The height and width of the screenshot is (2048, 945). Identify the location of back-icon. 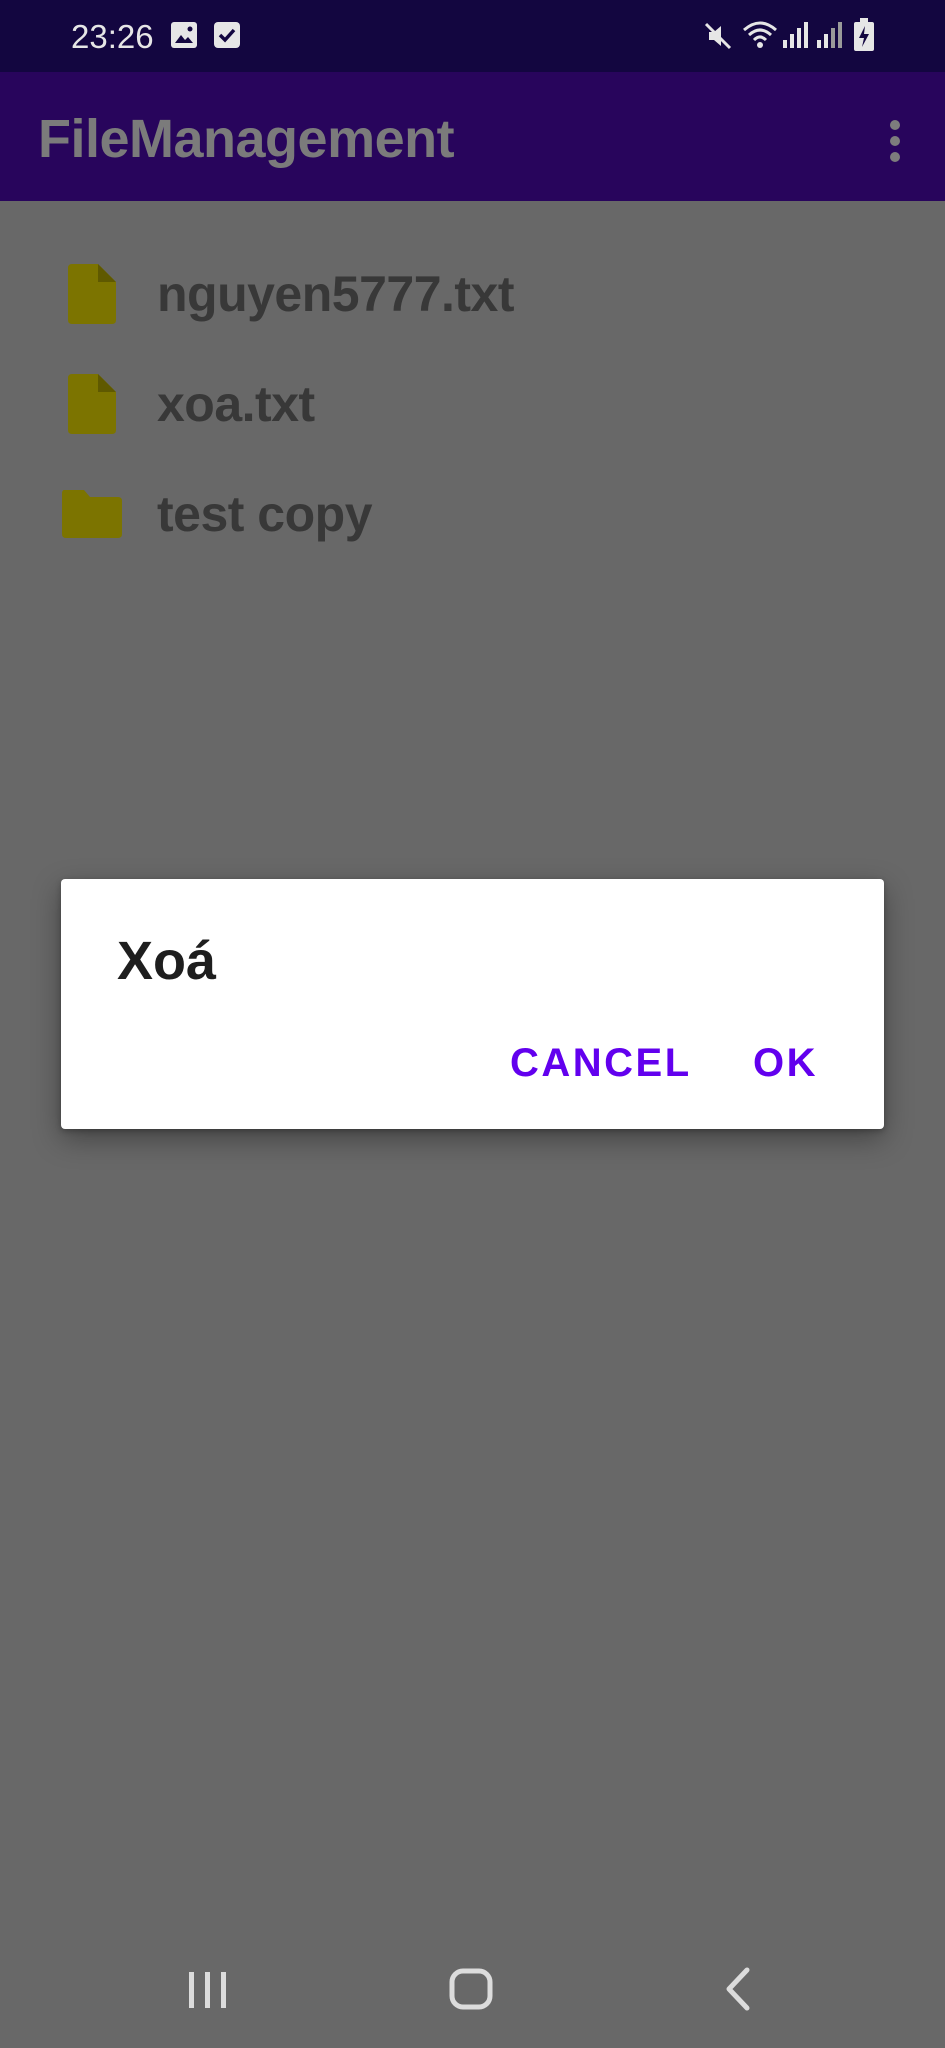
(737, 1988).